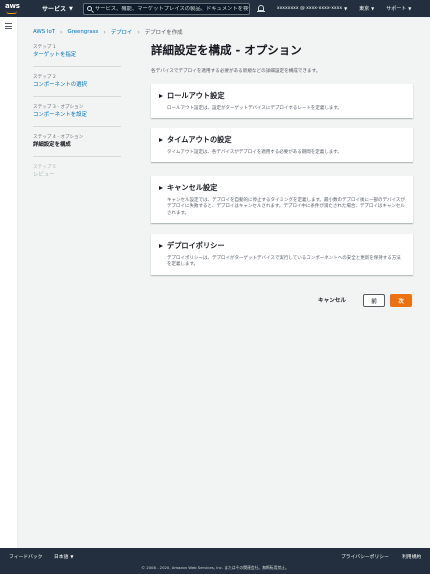 Image resolution: width=430 pixels, height=574 pixels. Describe the element at coordinates (44, 175) in the screenshot. I see `step-review-disabled: レビュー` at that location.